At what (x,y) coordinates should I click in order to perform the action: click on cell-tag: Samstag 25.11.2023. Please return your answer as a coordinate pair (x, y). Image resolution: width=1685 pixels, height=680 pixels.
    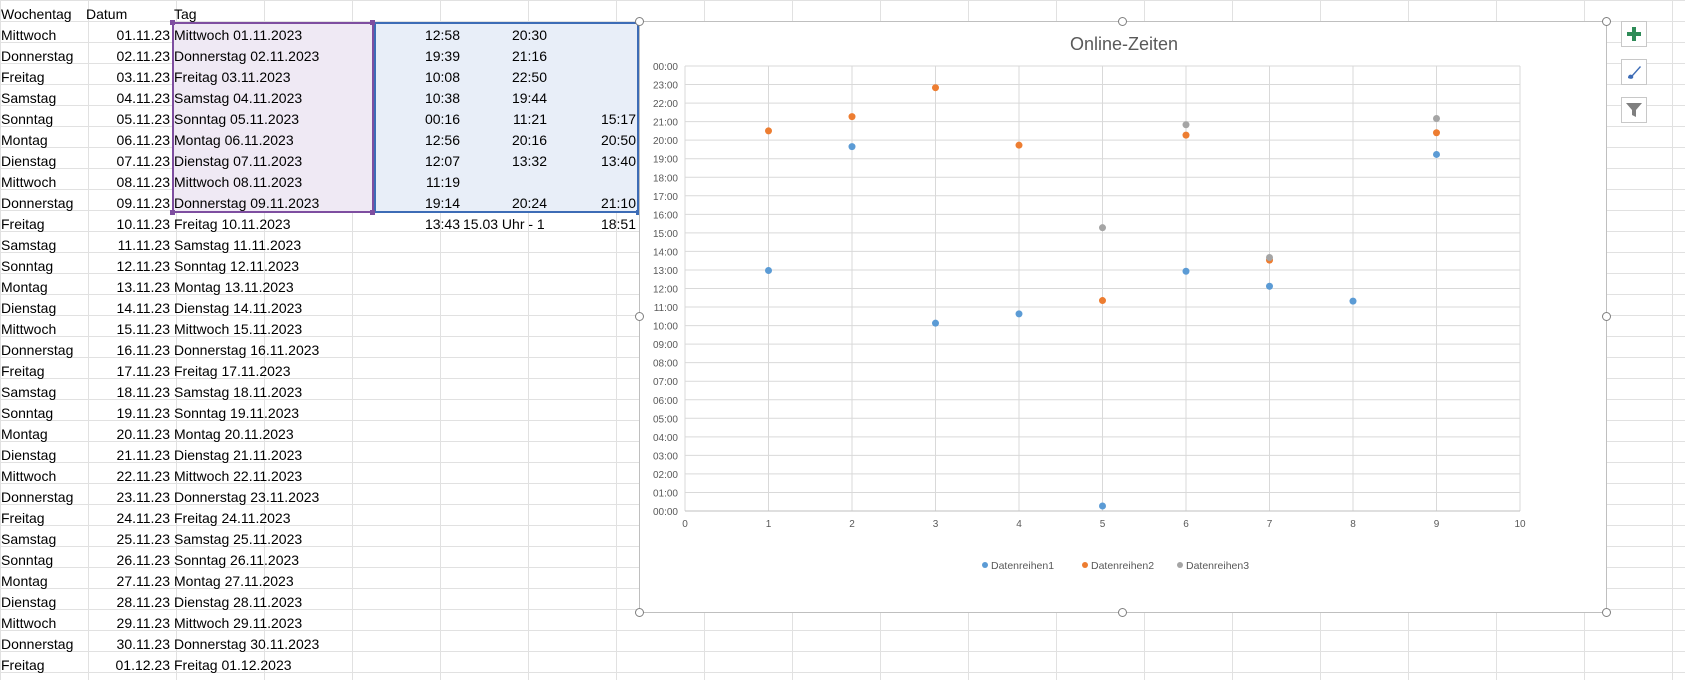
    Looking at the image, I should click on (274, 539).